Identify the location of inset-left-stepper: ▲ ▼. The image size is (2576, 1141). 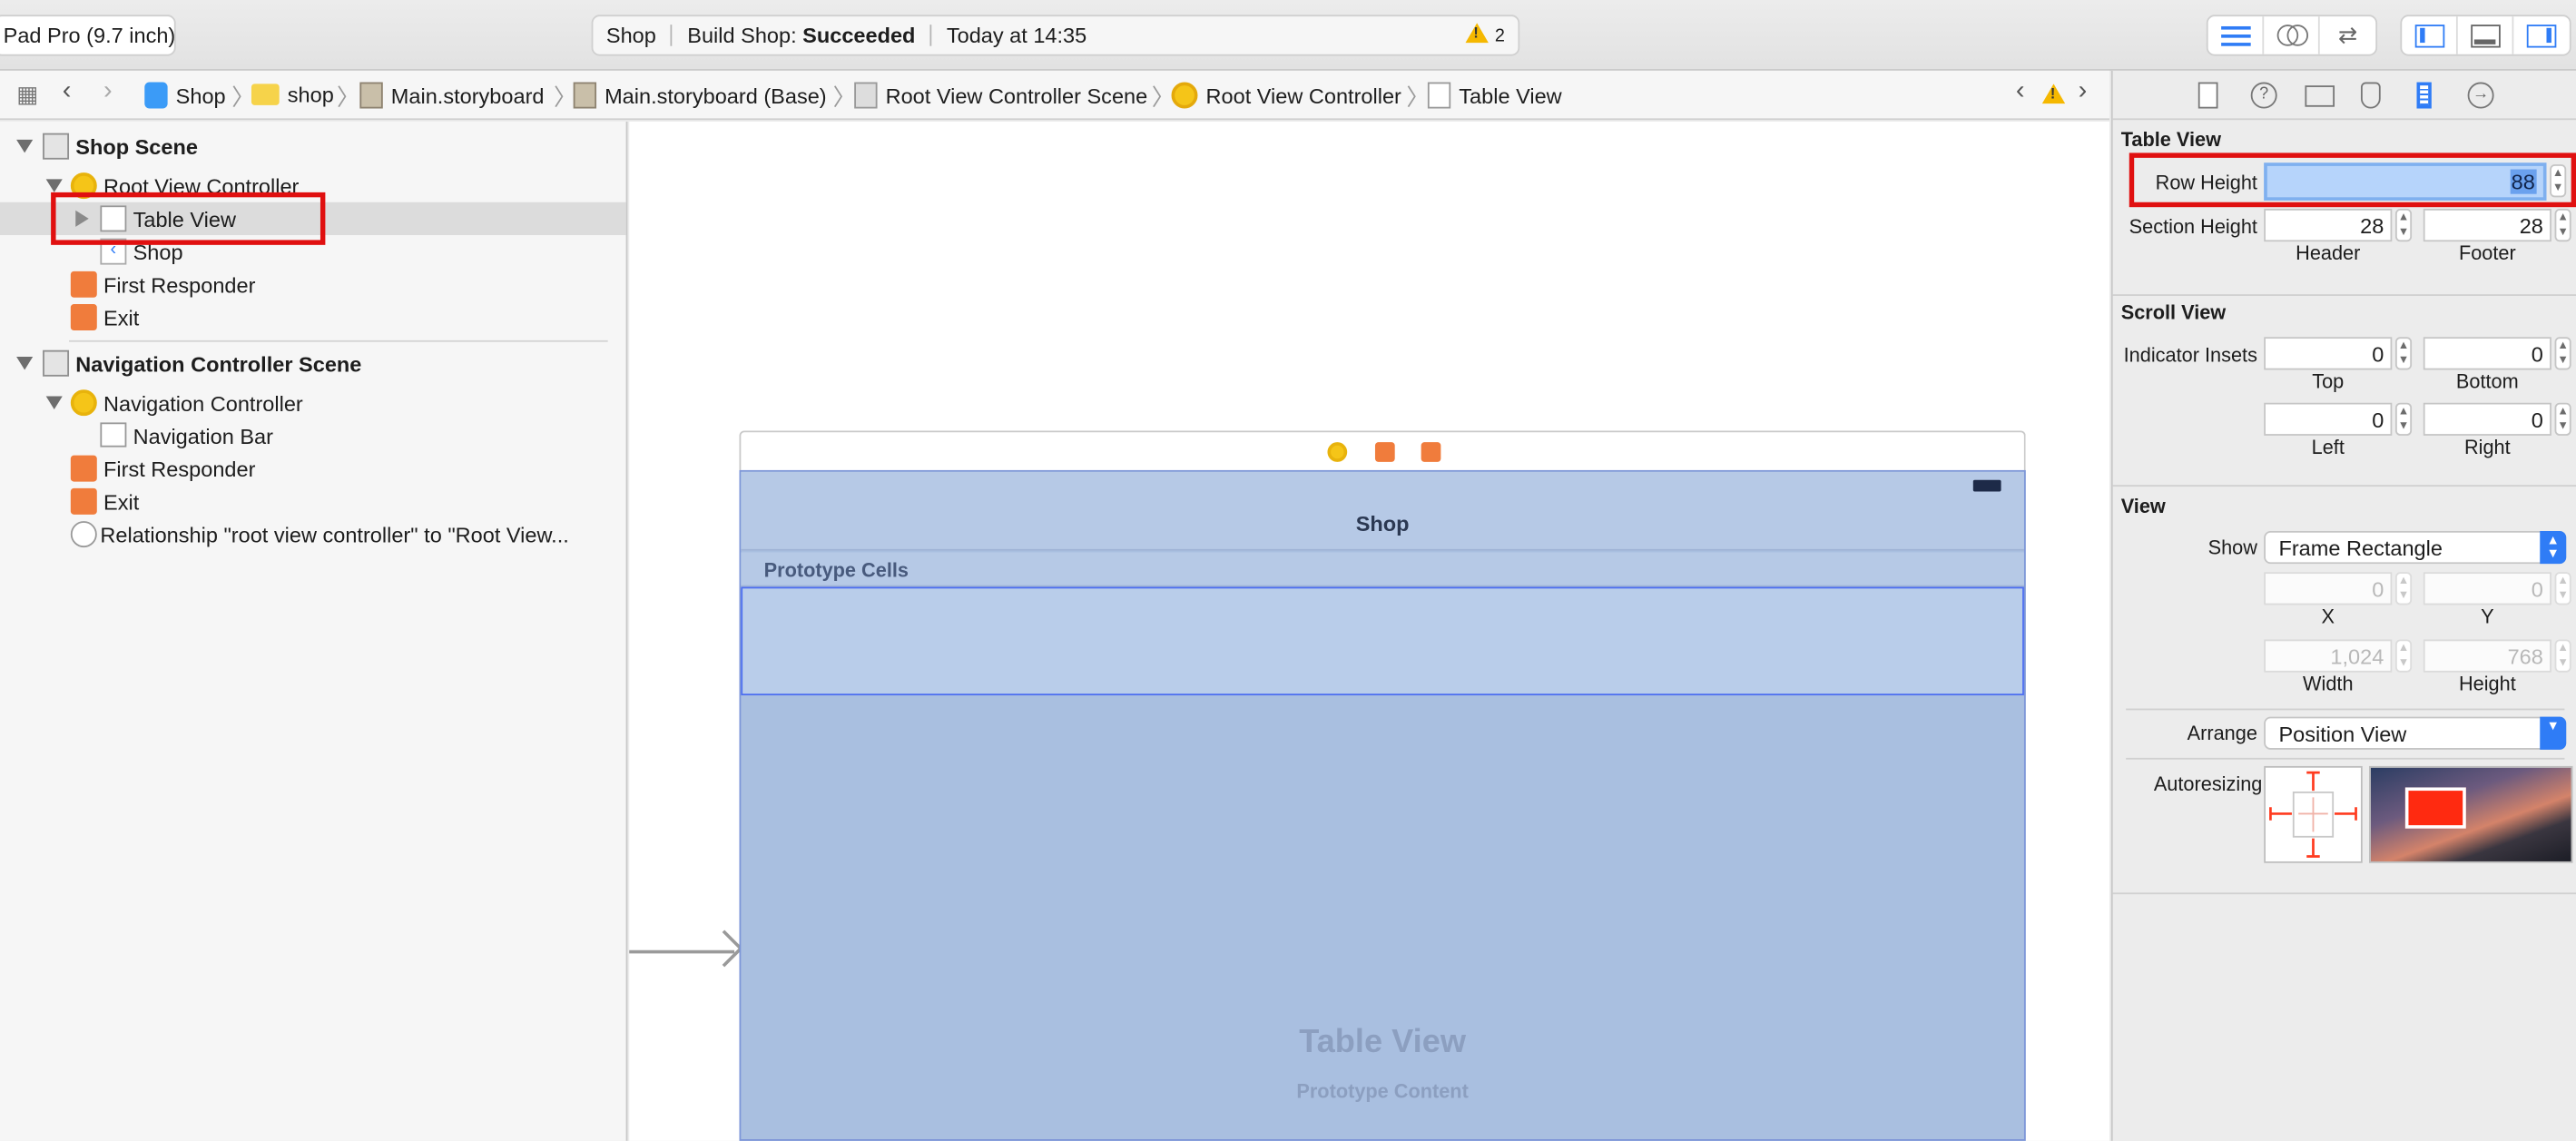
(2403, 419).